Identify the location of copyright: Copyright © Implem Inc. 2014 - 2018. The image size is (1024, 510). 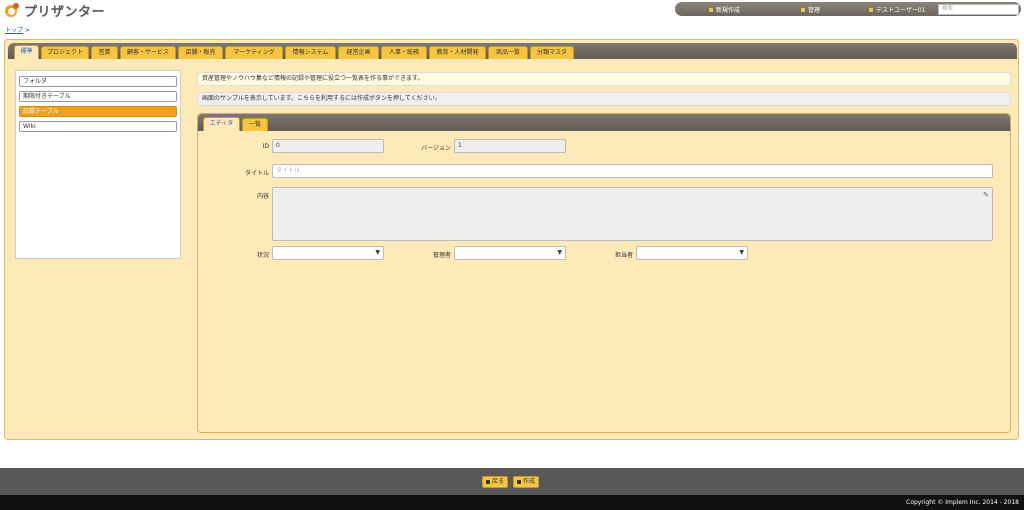
(512, 502).